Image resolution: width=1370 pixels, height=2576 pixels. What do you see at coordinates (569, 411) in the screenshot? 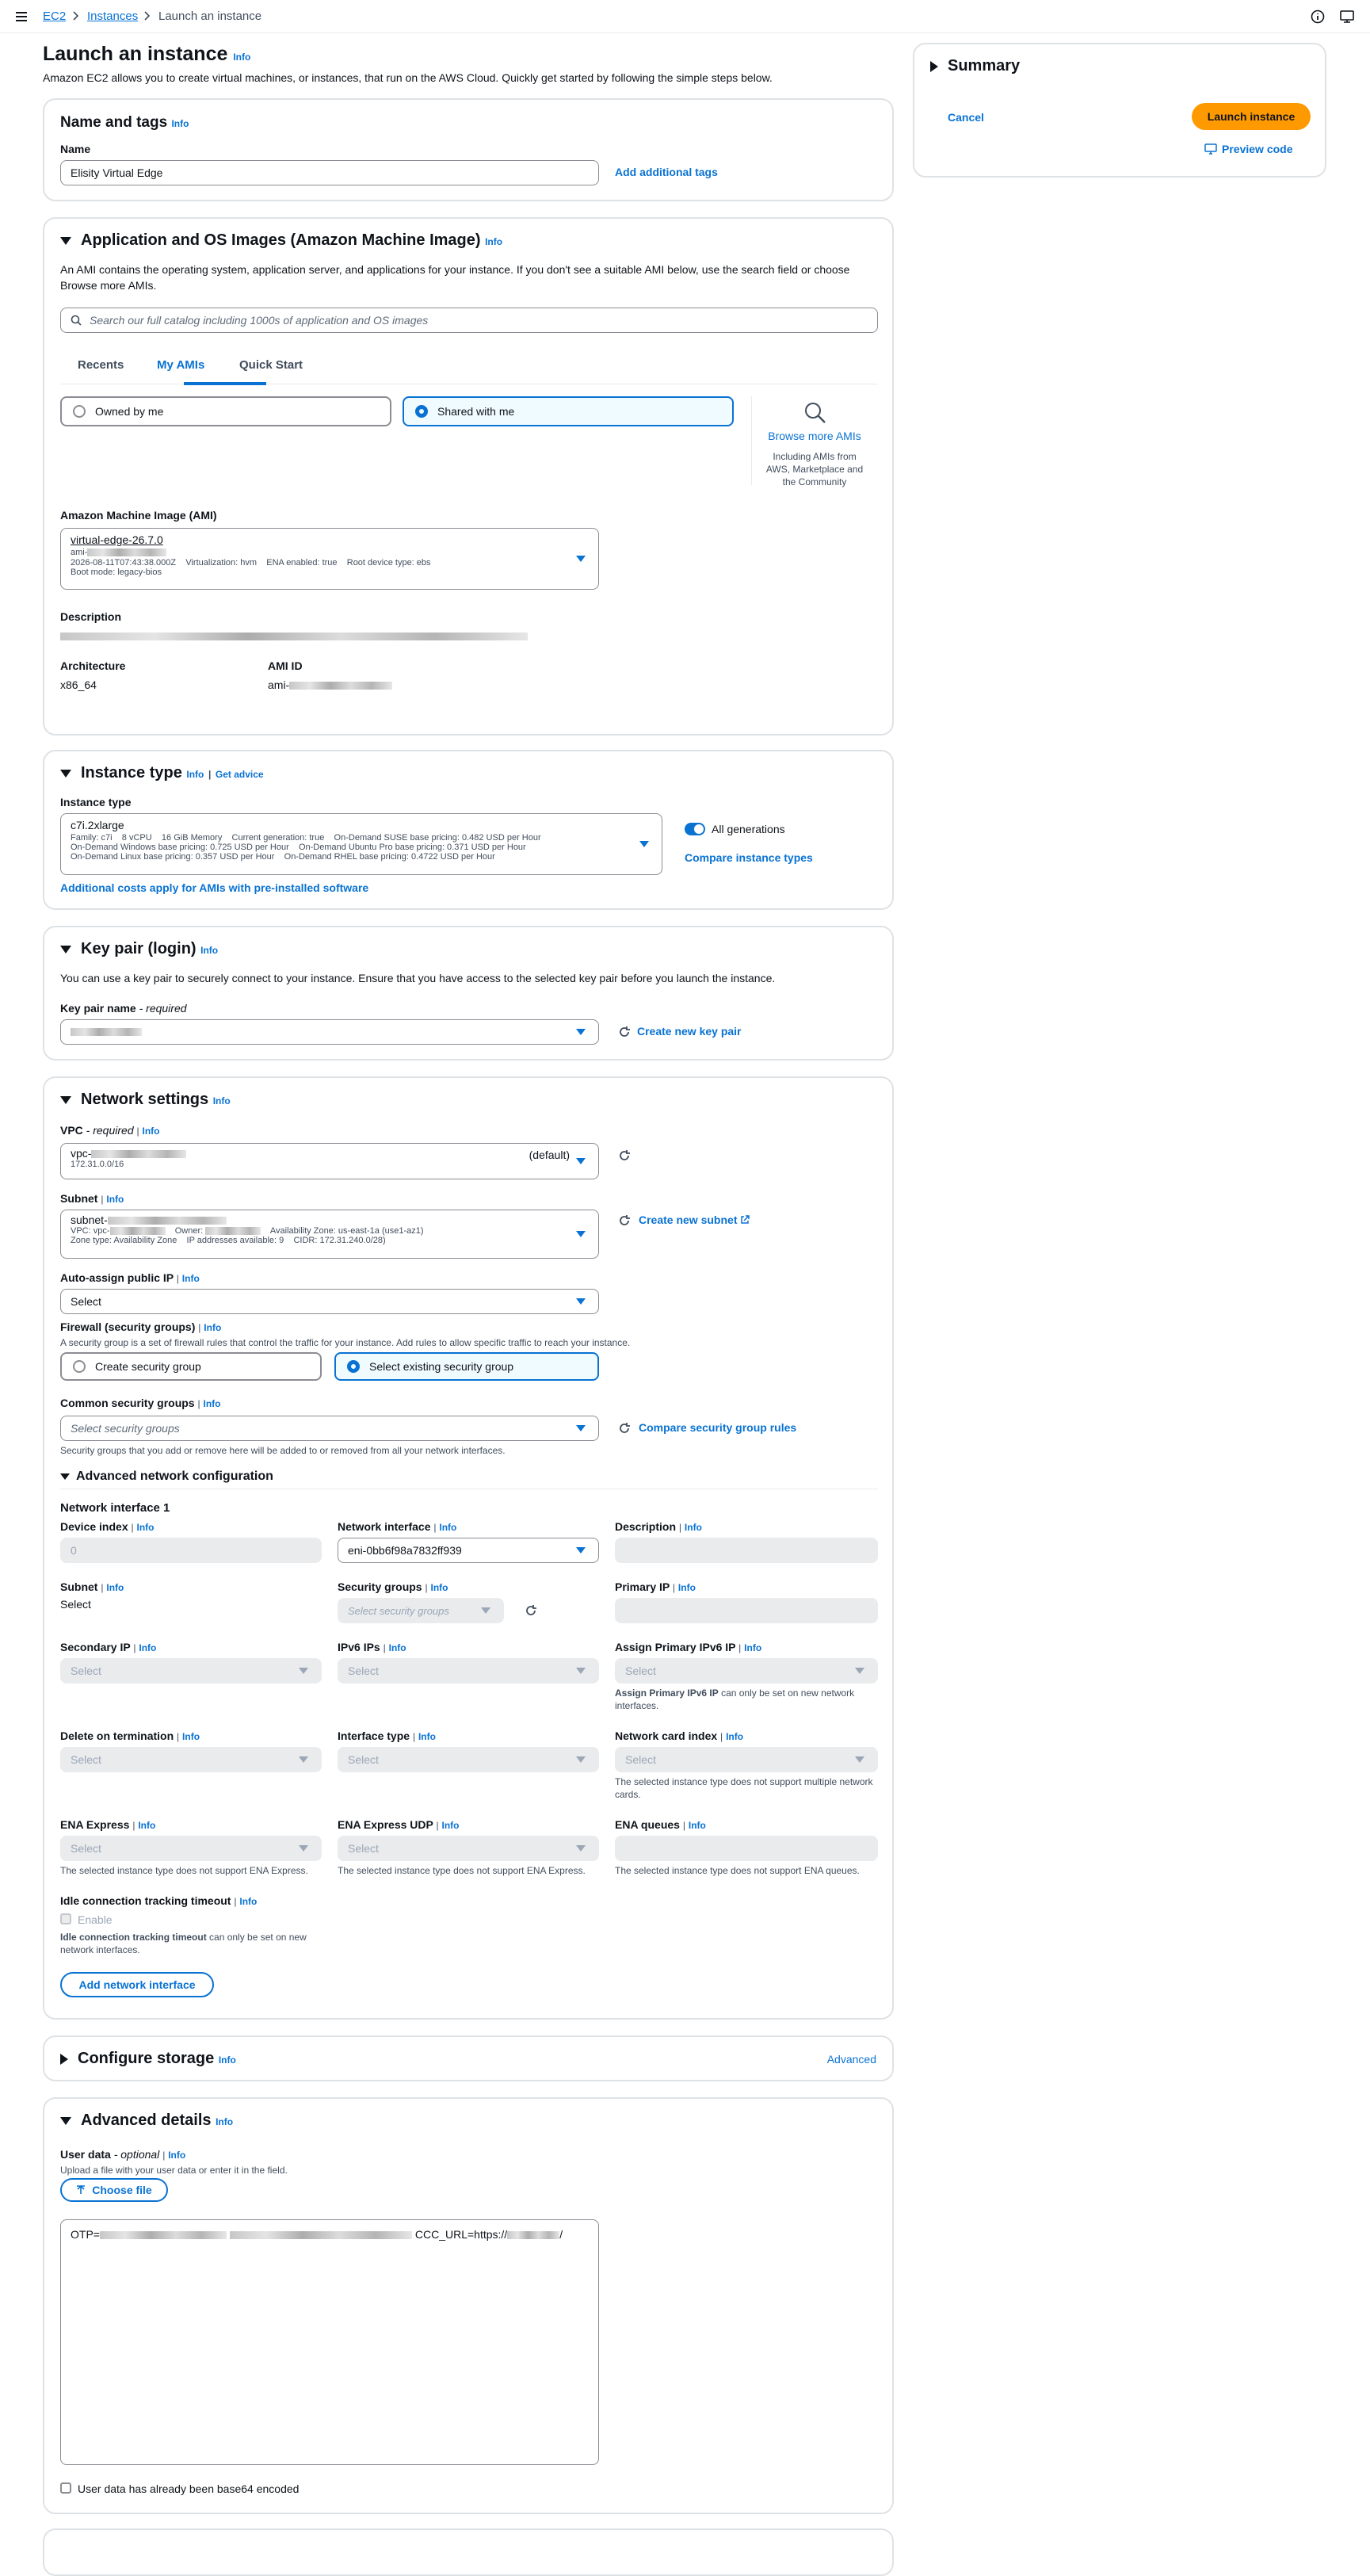
I see `shared-with-me-option: Shared with me` at bounding box center [569, 411].